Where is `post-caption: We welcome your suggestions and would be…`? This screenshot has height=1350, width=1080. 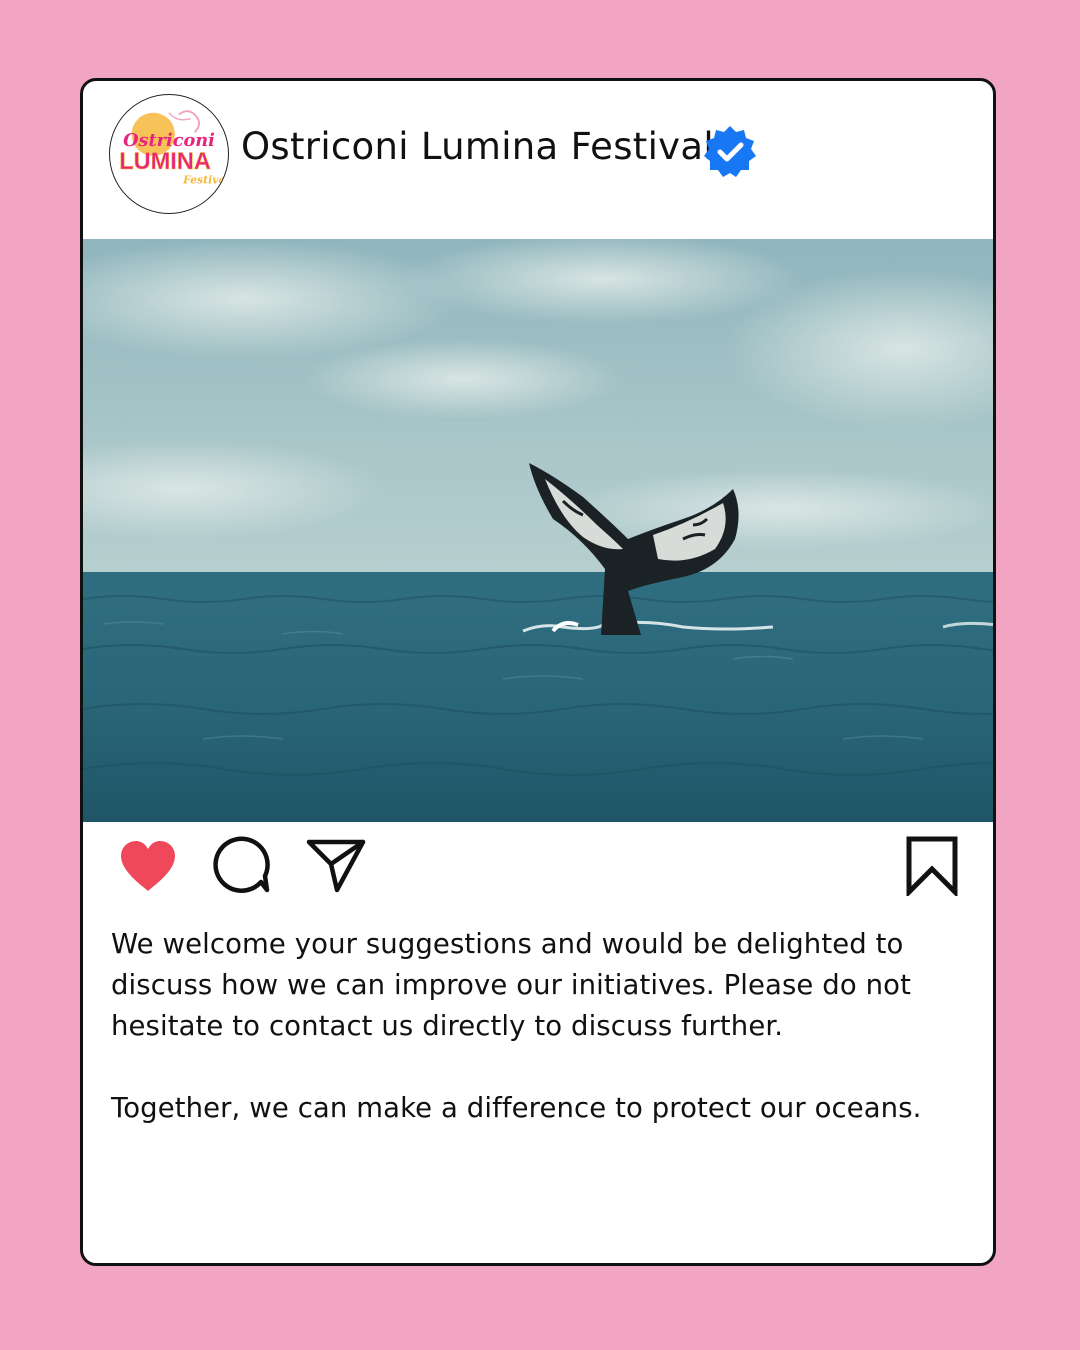
post-caption: We welcome your suggestions and would be… is located at coordinates (541, 1026).